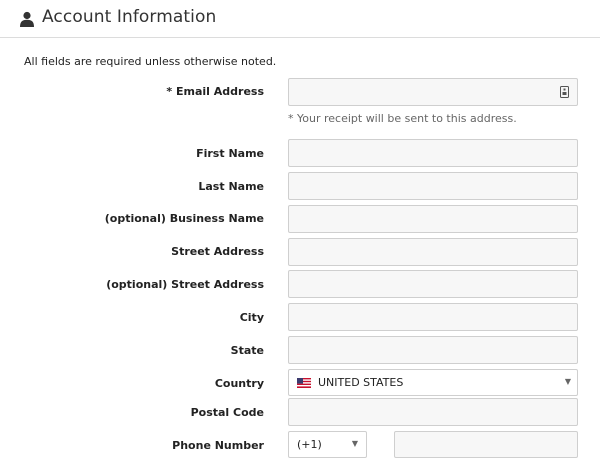 The height and width of the screenshot is (470, 600). Describe the element at coordinates (486, 444) in the screenshot. I see `phone-number-field` at that location.